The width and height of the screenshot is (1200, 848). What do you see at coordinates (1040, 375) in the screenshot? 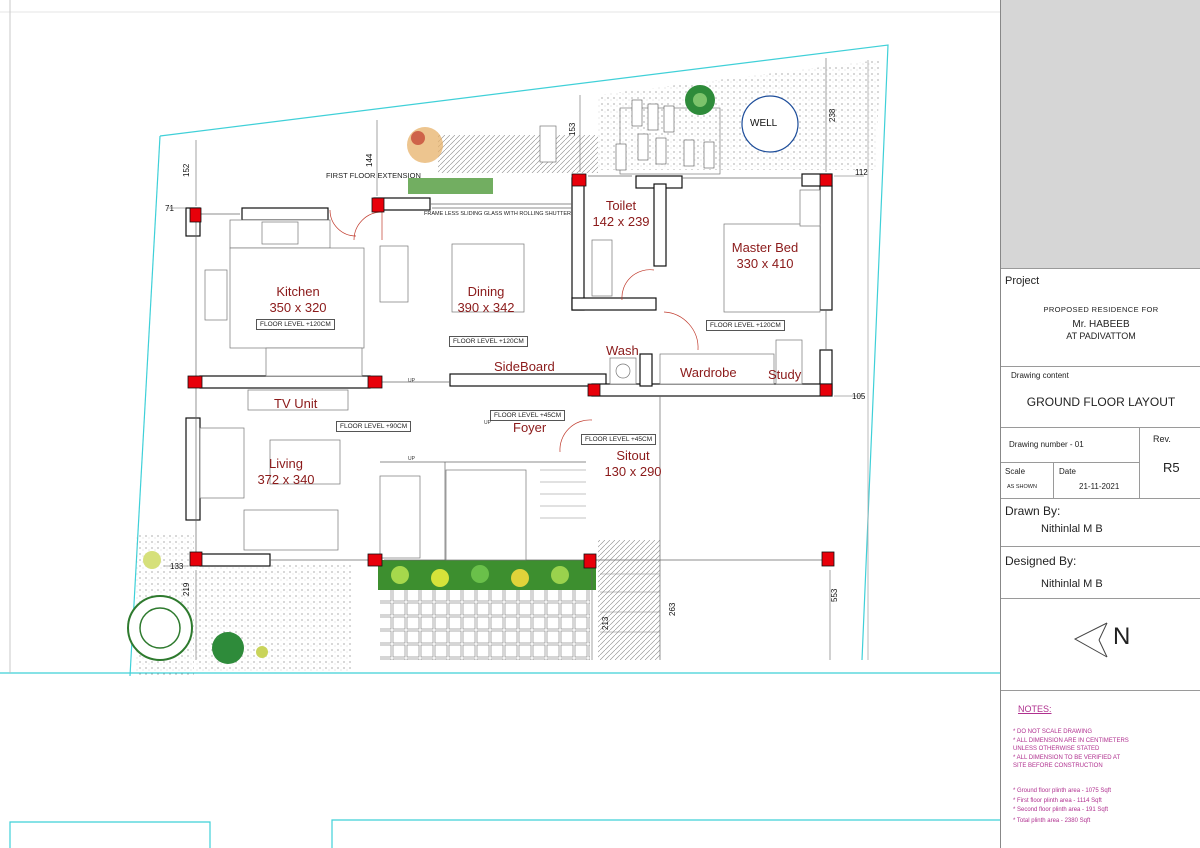
I see `drawing-content-label: Drawing content` at bounding box center [1040, 375].